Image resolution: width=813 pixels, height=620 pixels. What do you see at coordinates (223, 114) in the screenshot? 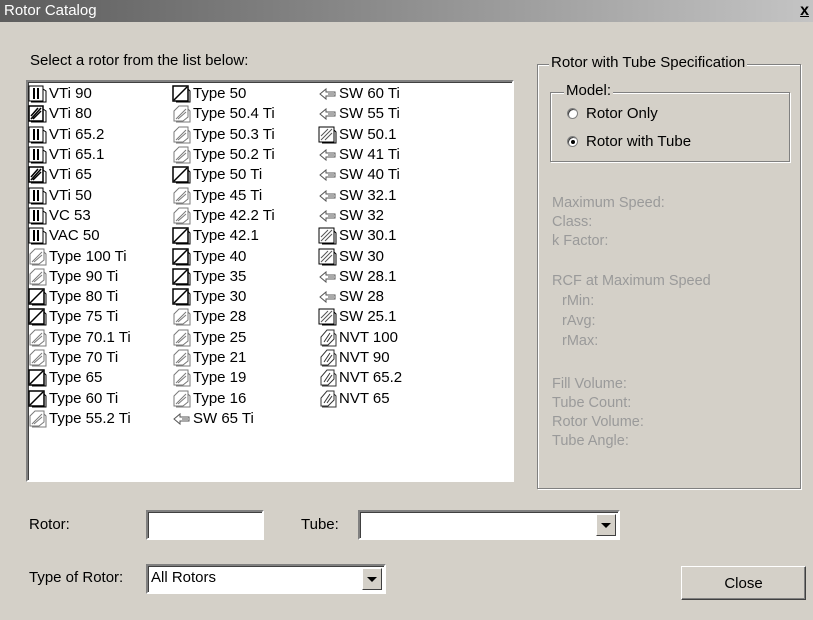
I see `list-item: Type 50.4 Ti` at bounding box center [223, 114].